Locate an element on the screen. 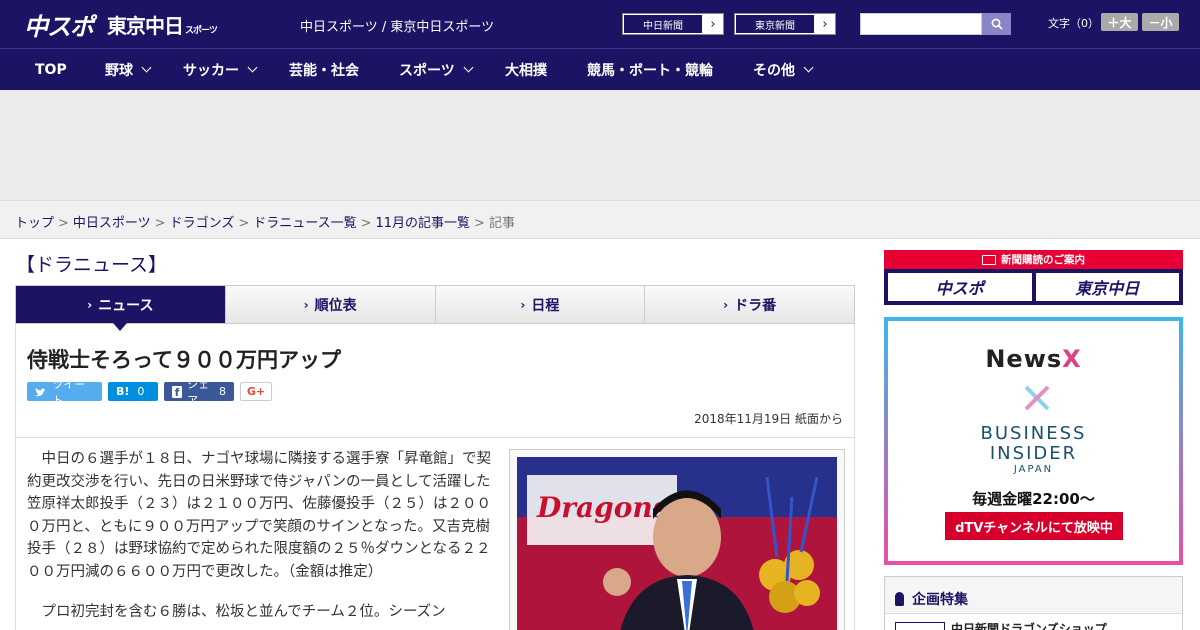  breadcrumb-link: トップ is located at coordinates (34, 223).